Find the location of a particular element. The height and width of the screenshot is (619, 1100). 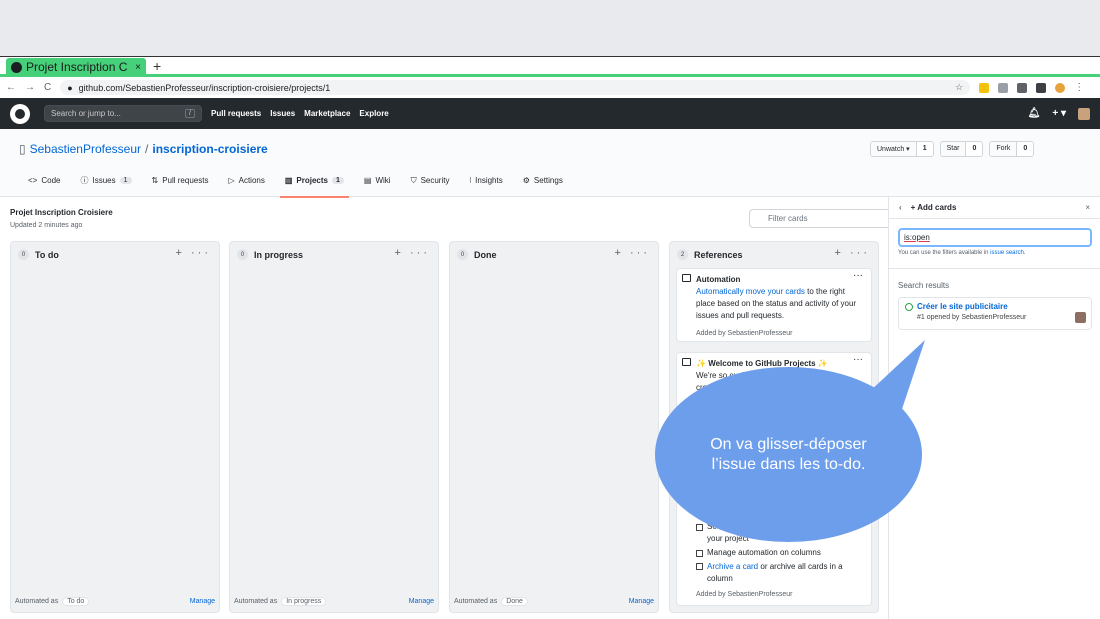

tab-label: Wiki is located at coordinates (383, 180).